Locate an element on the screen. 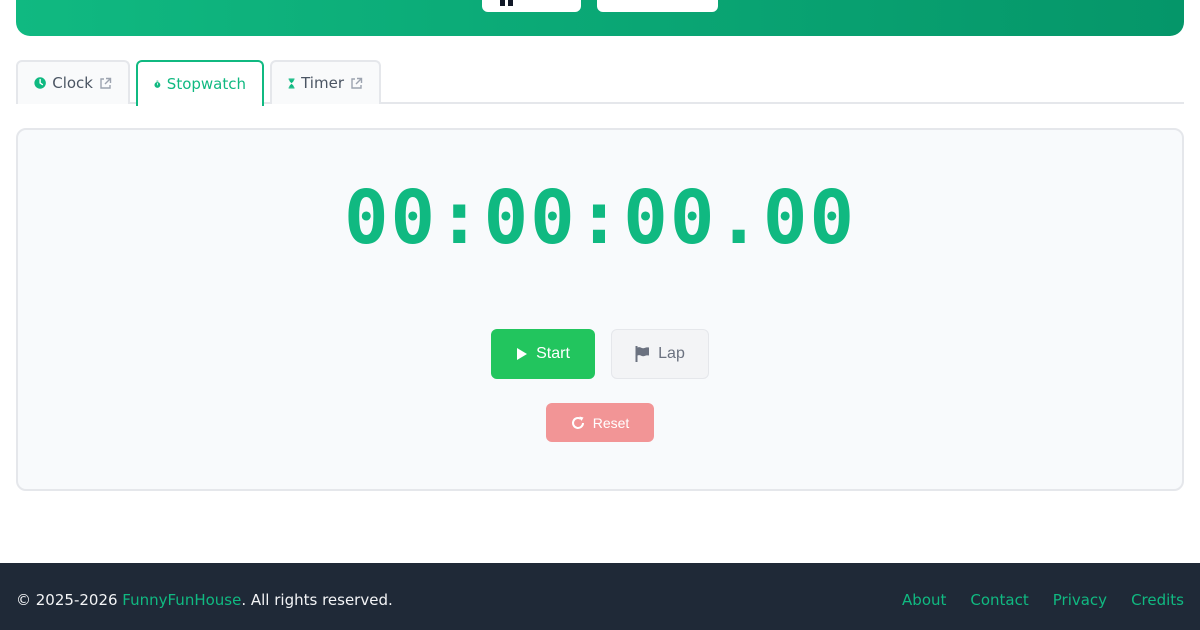 This screenshot has width=1200, height=630. footer-link-contact: Contact is located at coordinates (999, 600).